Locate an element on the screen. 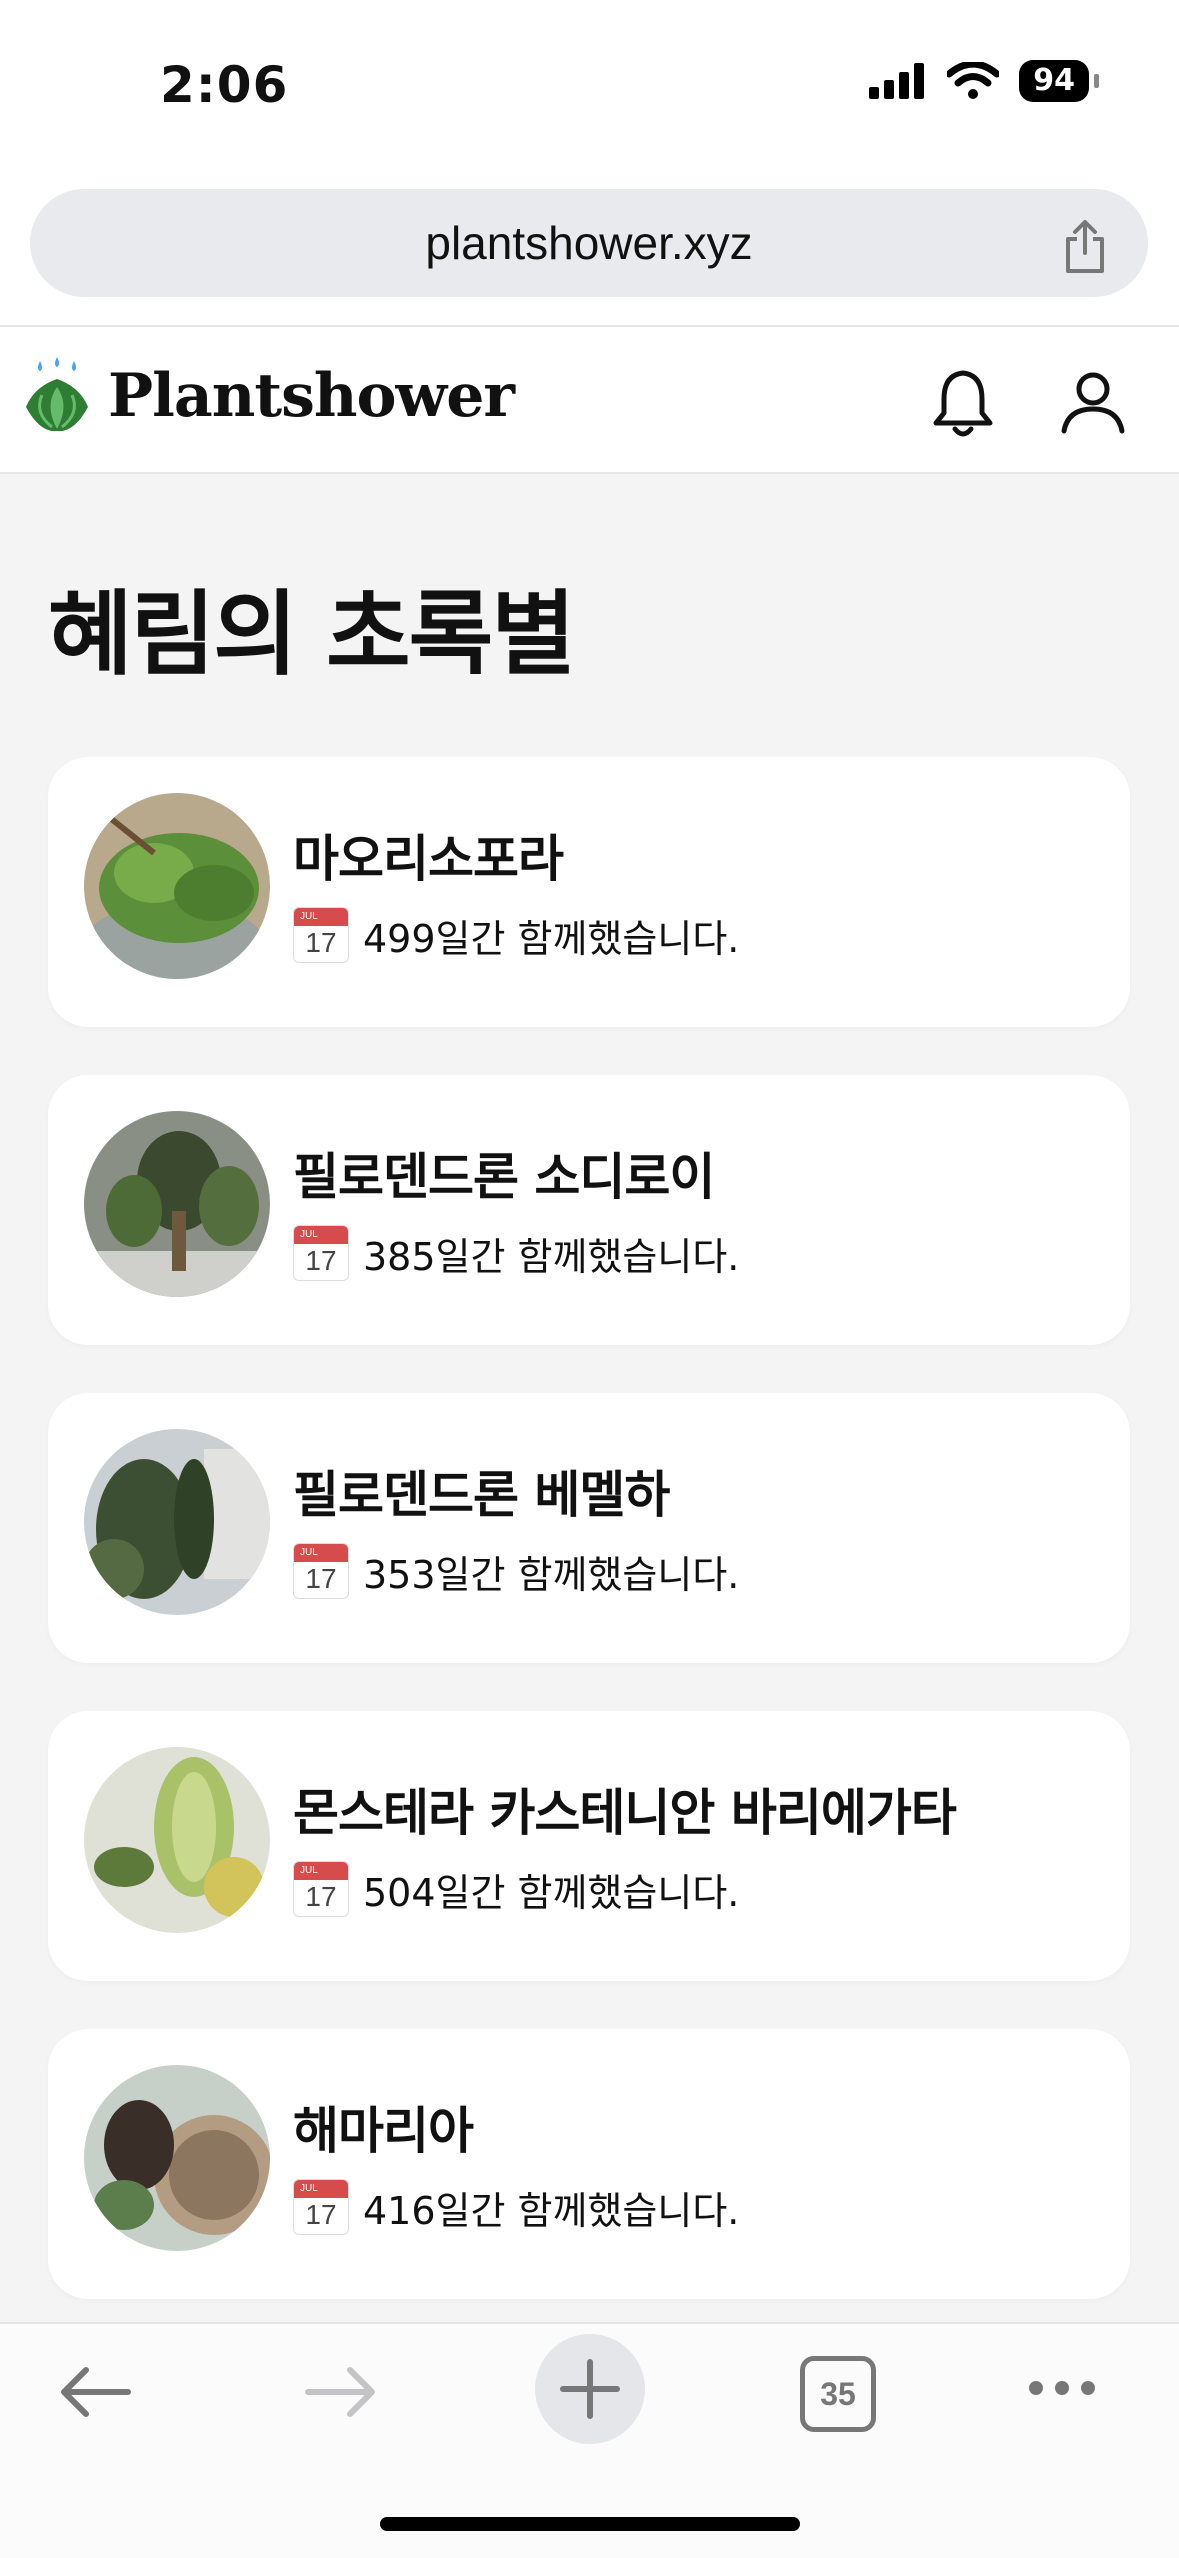 The width and height of the screenshot is (1179, 2558). new-tab-button is located at coordinates (590, 2389).